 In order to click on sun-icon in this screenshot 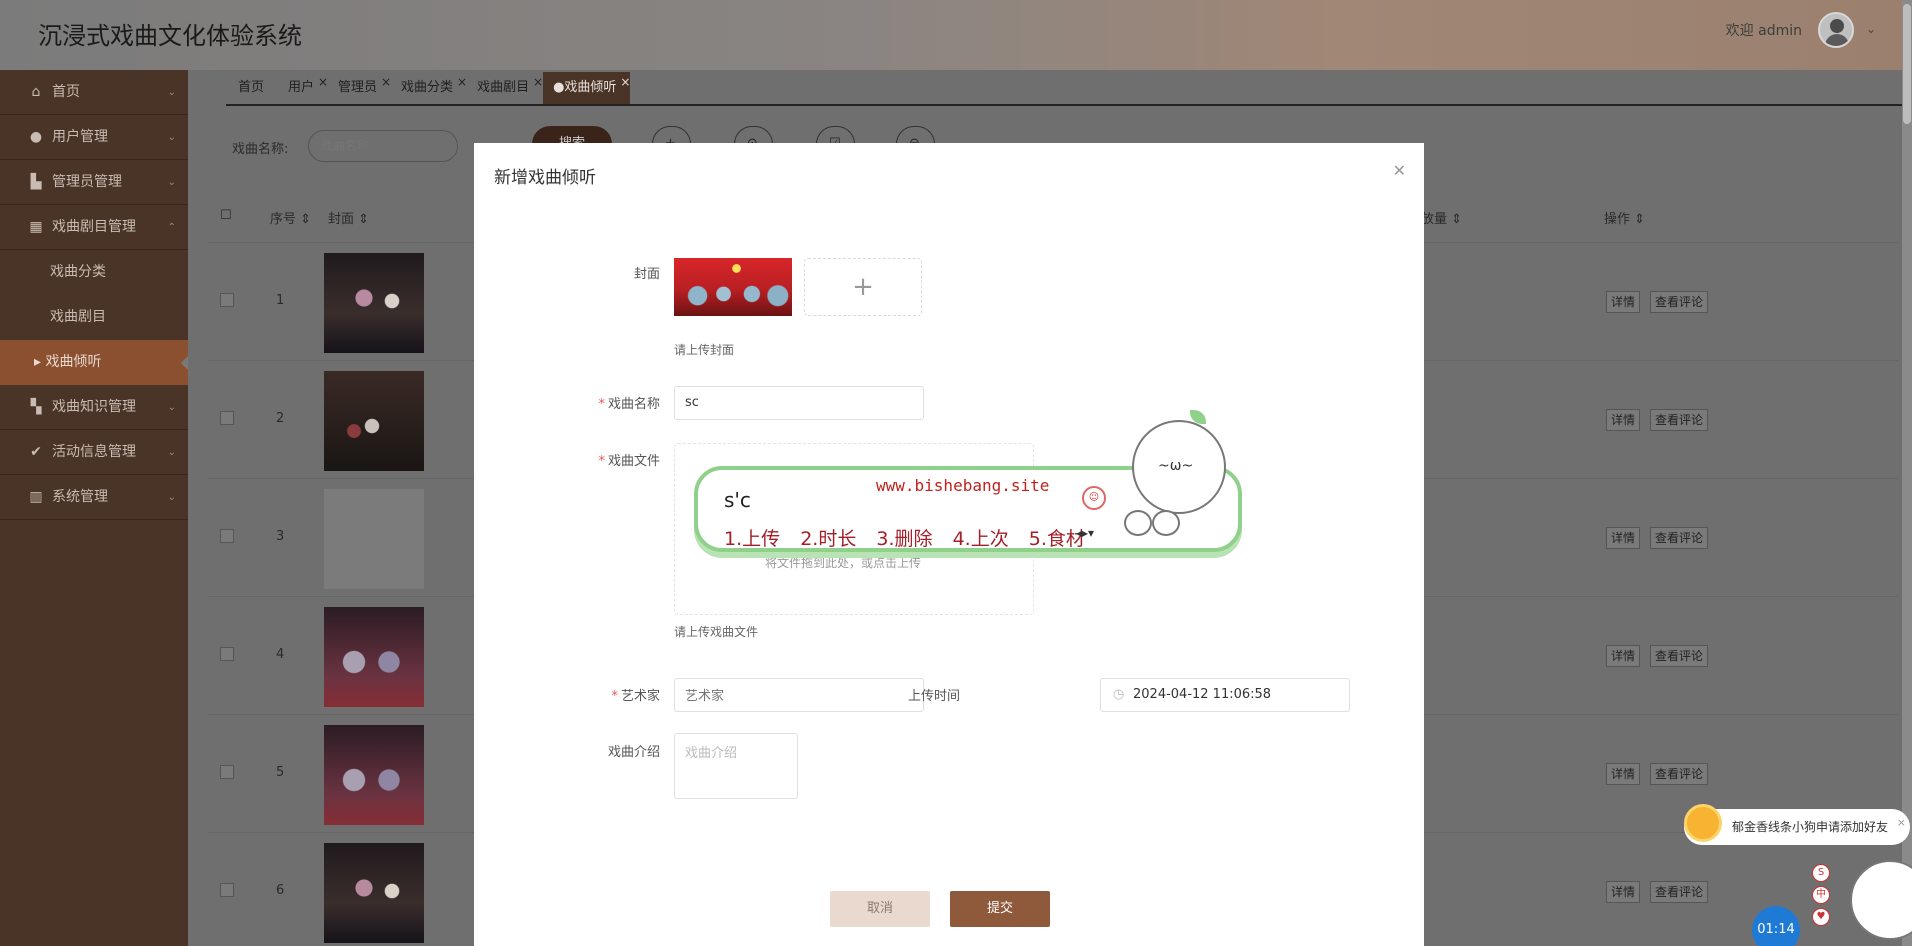, I will do `click(1703, 823)`.